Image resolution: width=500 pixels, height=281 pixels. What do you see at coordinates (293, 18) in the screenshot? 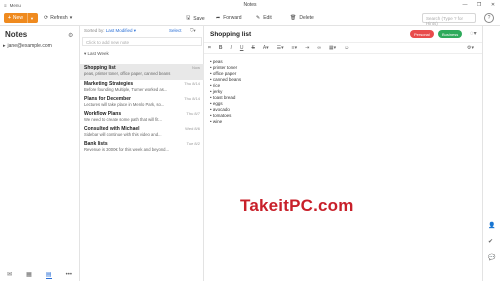
I see `trash-icon: 🗑` at bounding box center [293, 18].